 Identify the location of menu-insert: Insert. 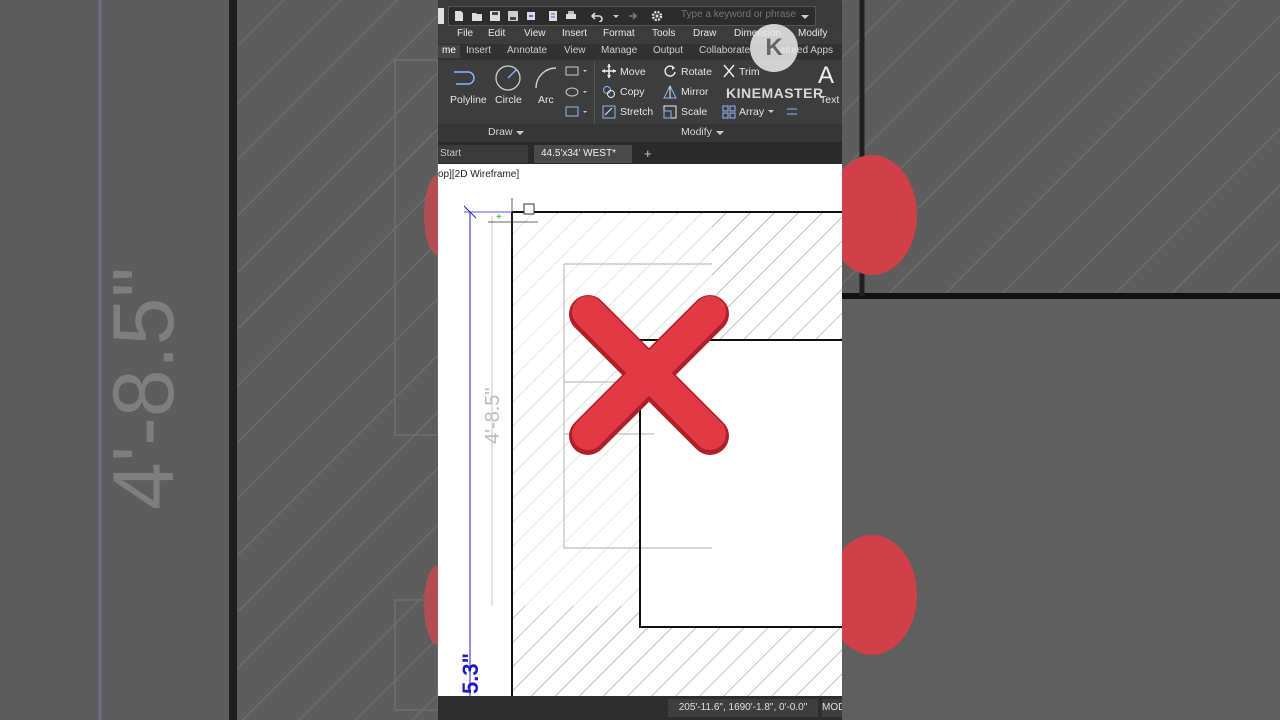
(574, 33).